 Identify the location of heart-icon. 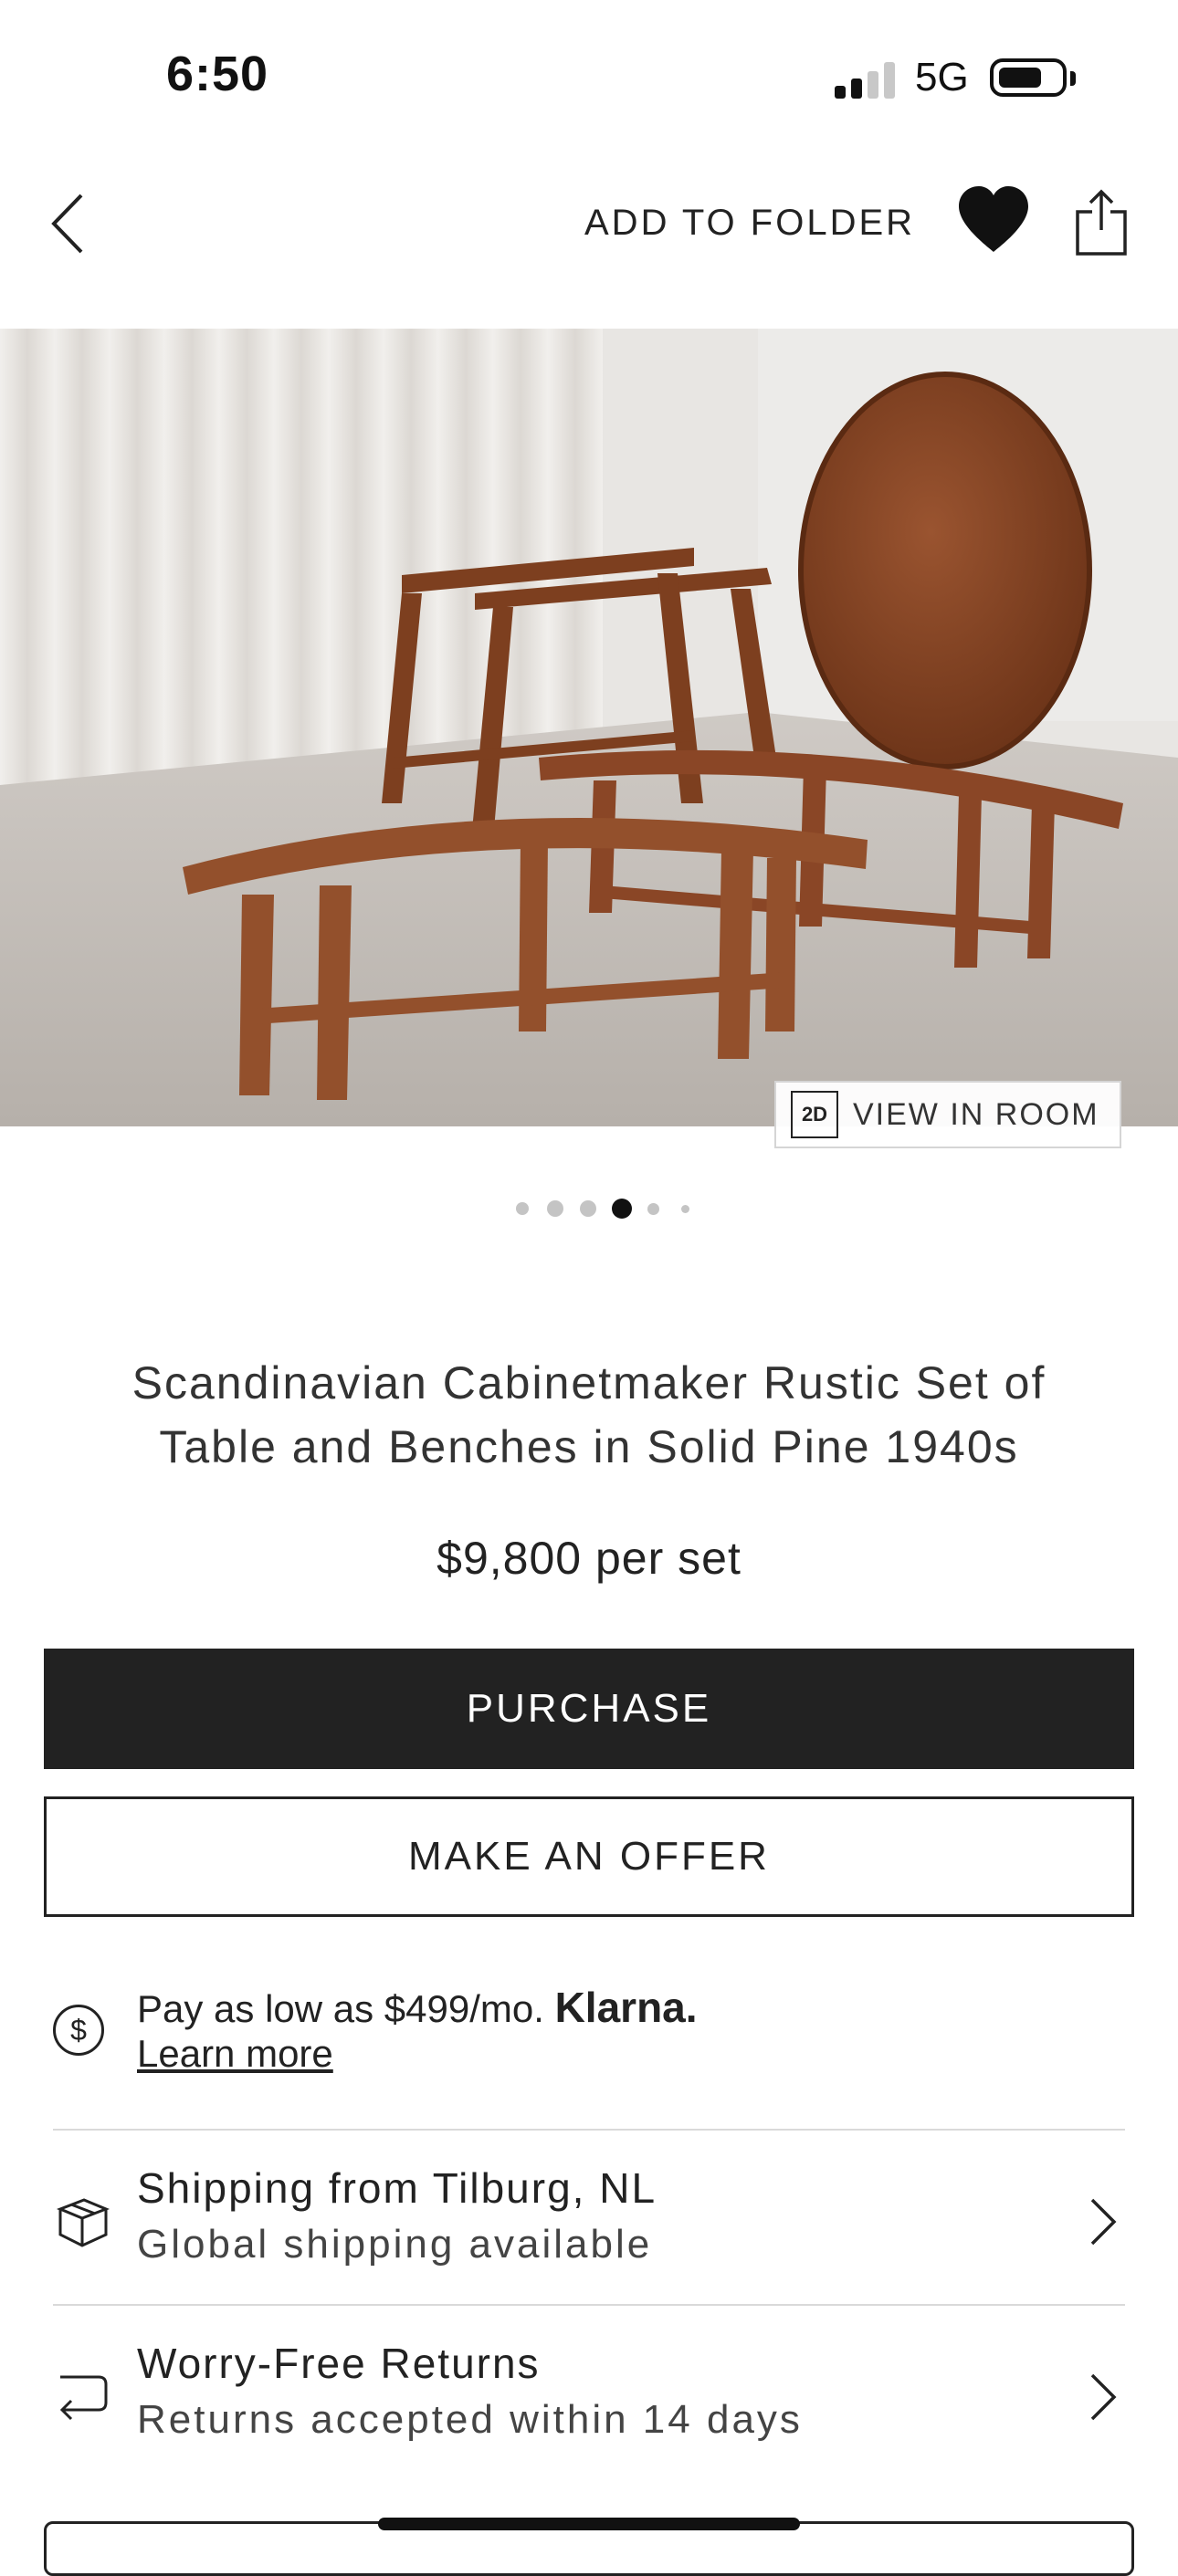
(993, 219).